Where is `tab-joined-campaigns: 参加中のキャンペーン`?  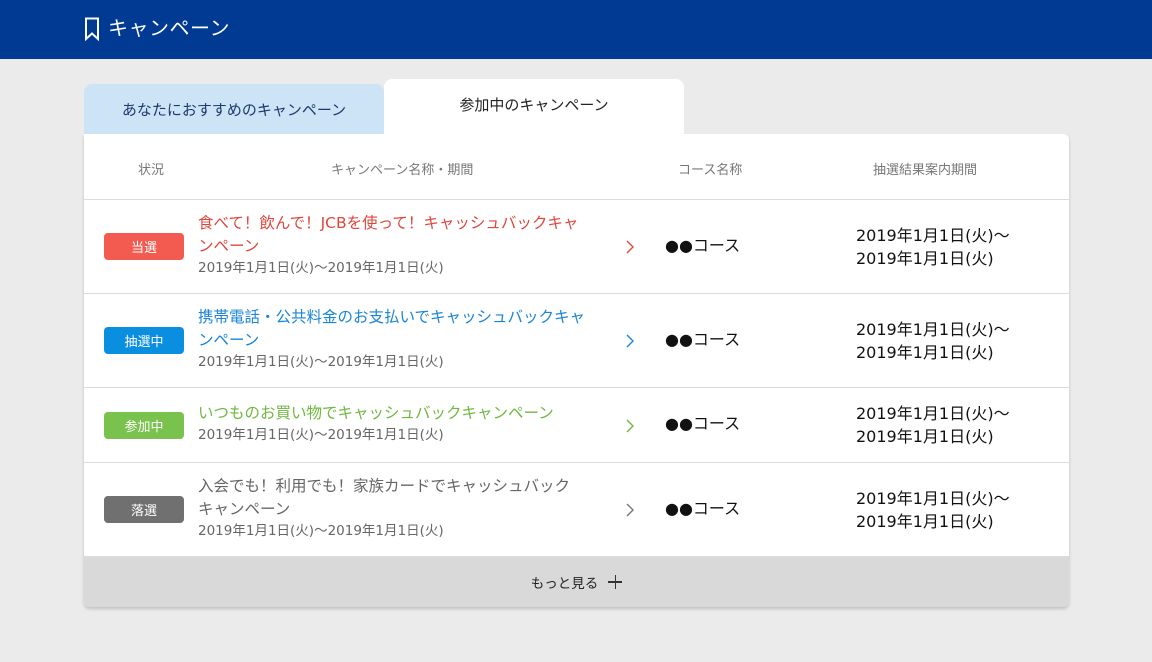 tab-joined-campaigns: 参加中のキャンペーン is located at coordinates (534, 106).